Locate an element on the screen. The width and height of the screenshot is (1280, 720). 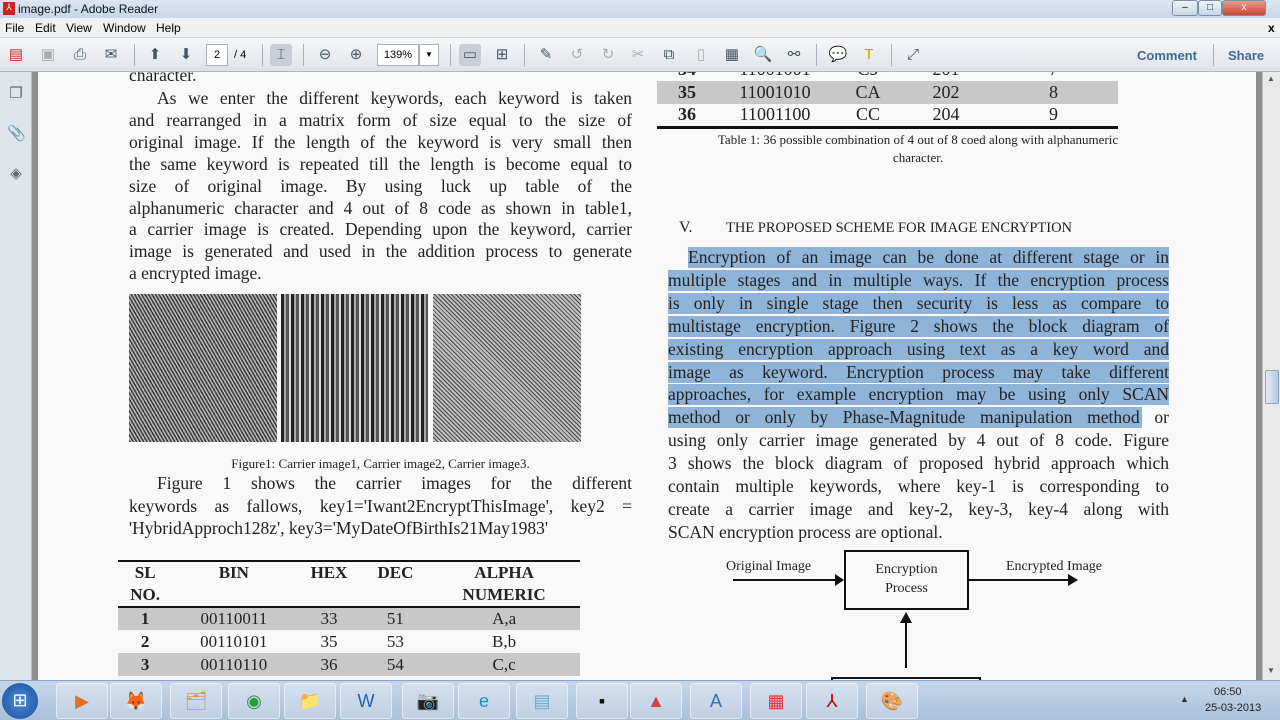
rotate-left-icon: ↺ is located at coordinates (577, 55).